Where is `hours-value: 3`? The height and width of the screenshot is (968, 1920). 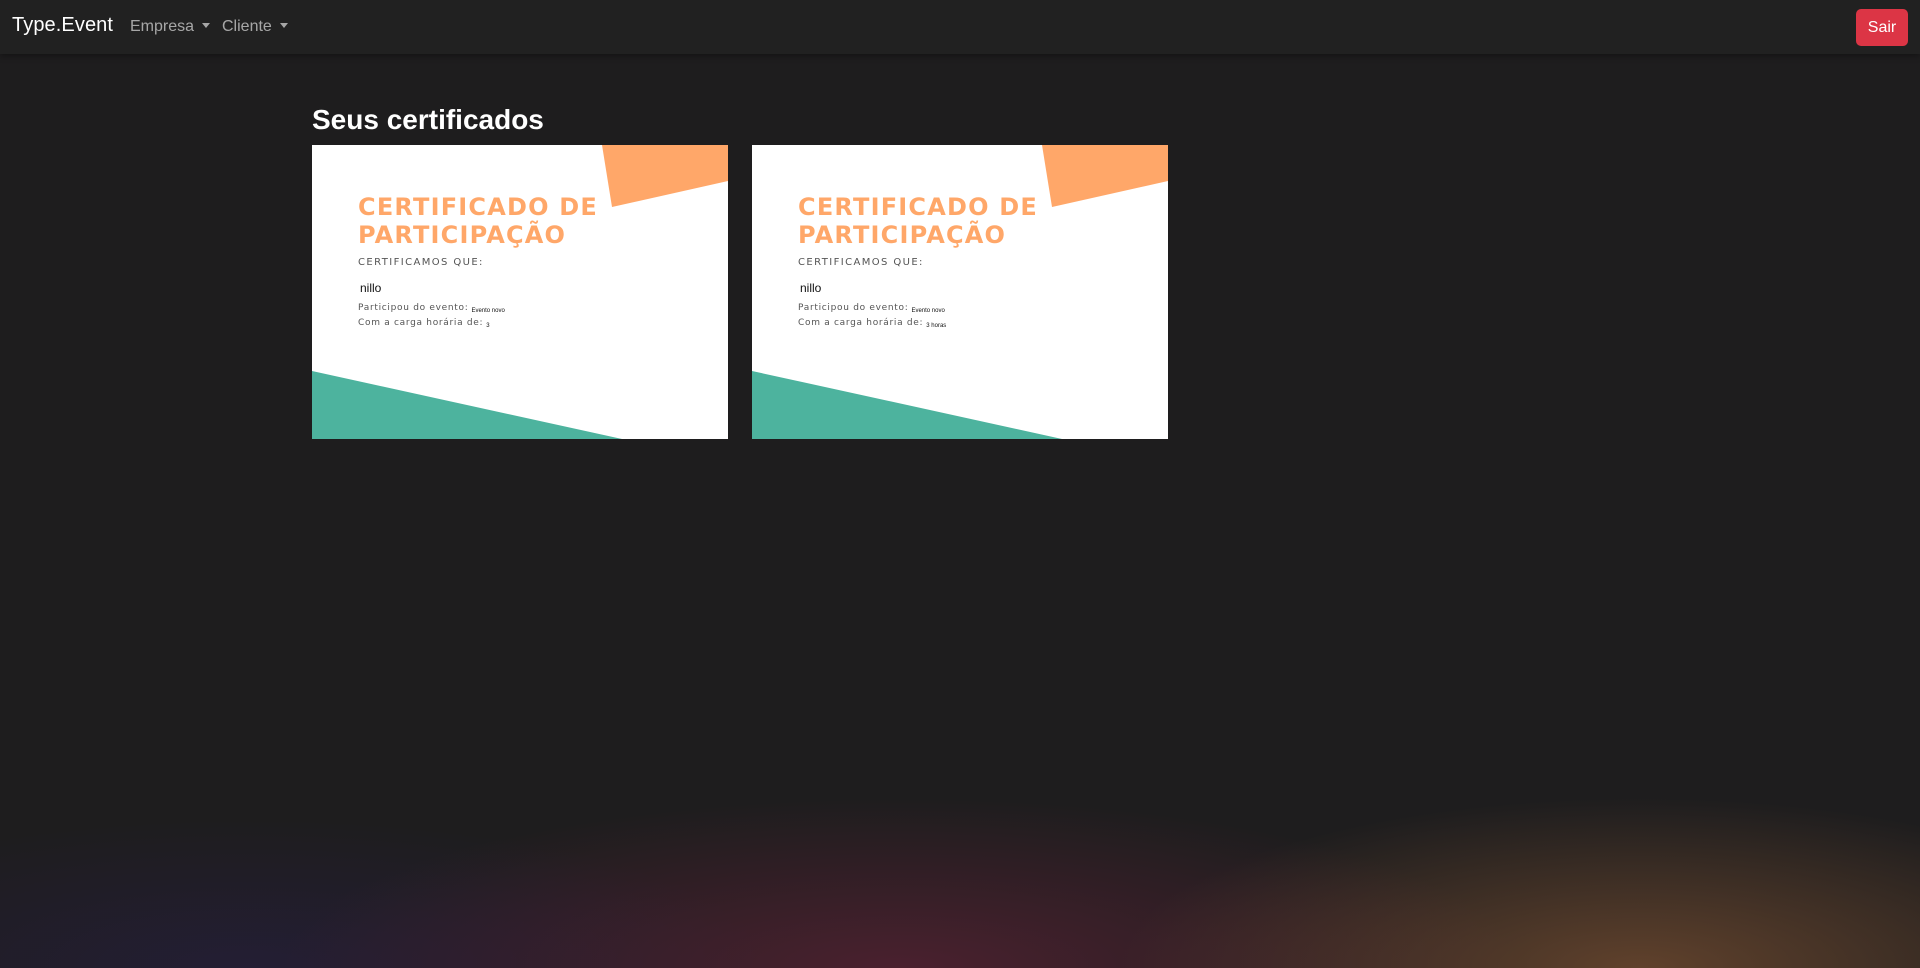
hours-value: 3 is located at coordinates (488, 326).